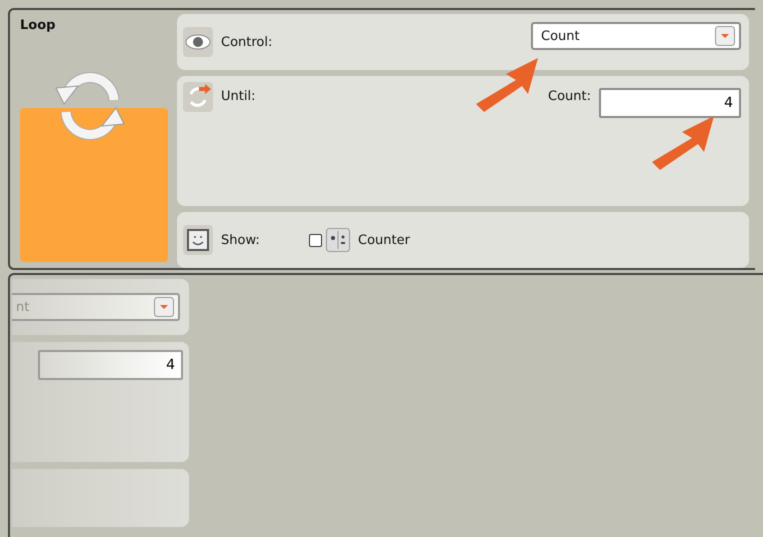  Describe the element at coordinates (315, 240) in the screenshot. I see `counter-checkbox` at that location.